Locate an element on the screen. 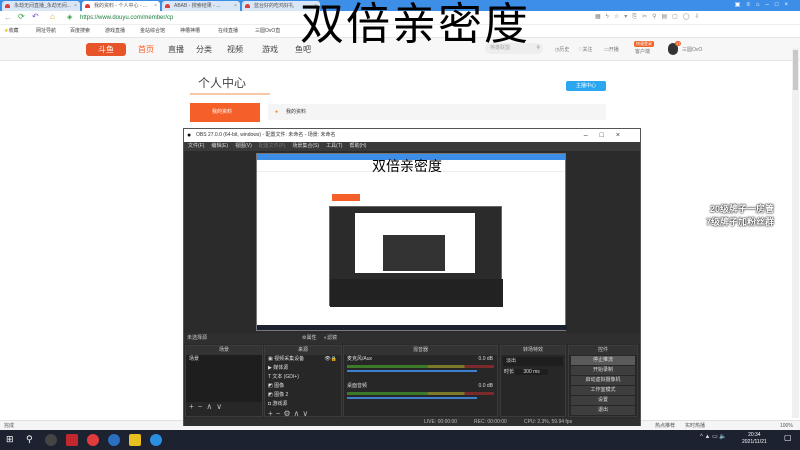 The width and height of the screenshot is (800, 450). netease-taskbar-icon is located at coordinates (93, 440).